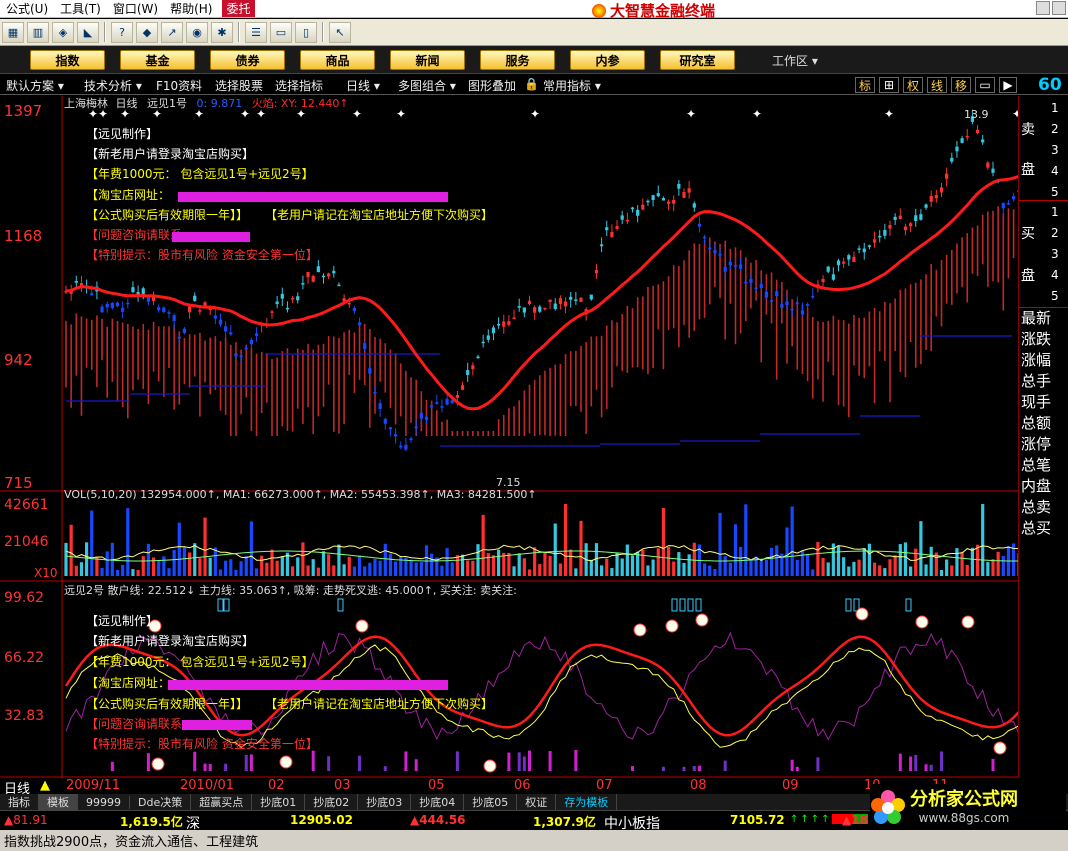 The image size is (1068, 851). I want to click on brand-logo-icon, so click(599, 10).